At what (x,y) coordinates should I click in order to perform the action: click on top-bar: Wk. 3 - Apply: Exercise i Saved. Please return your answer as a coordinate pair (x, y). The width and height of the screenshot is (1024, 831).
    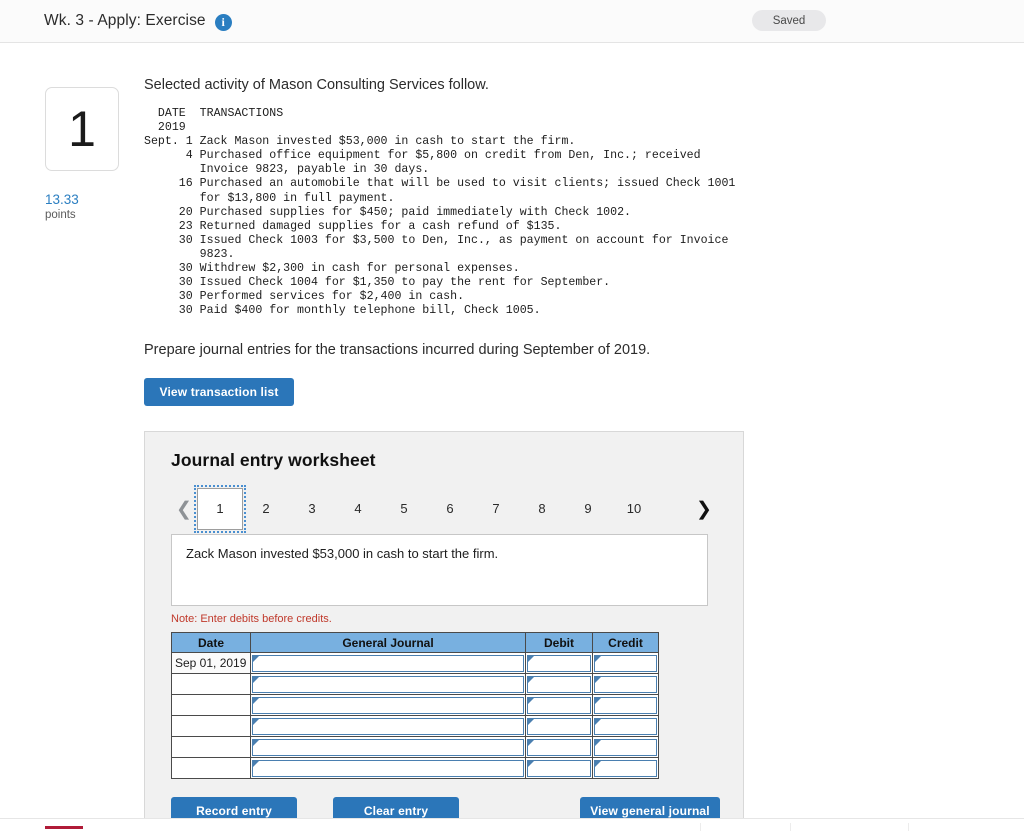
    Looking at the image, I should click on (512, 21).